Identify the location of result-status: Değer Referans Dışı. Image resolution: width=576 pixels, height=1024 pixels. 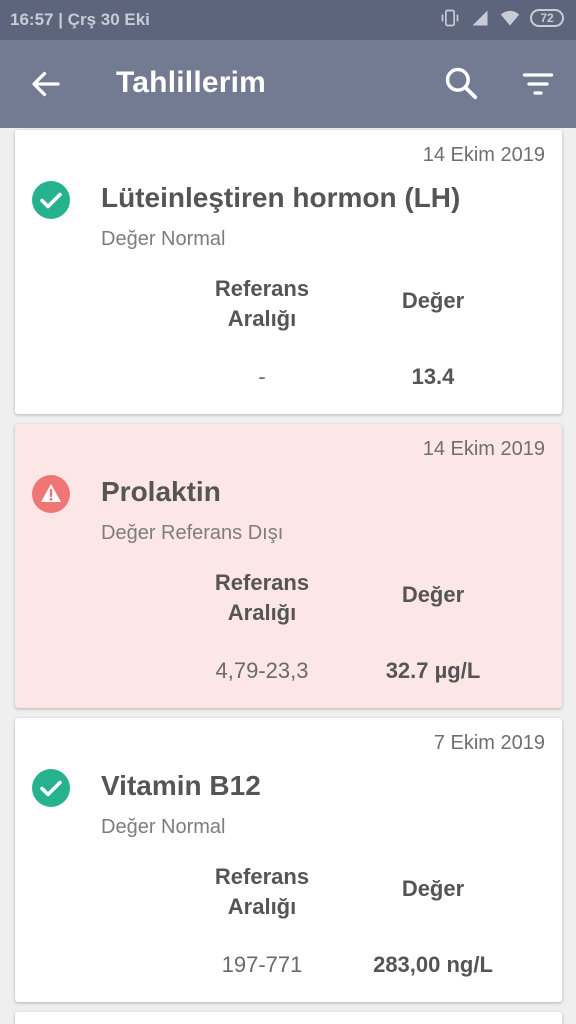
(192, 533).